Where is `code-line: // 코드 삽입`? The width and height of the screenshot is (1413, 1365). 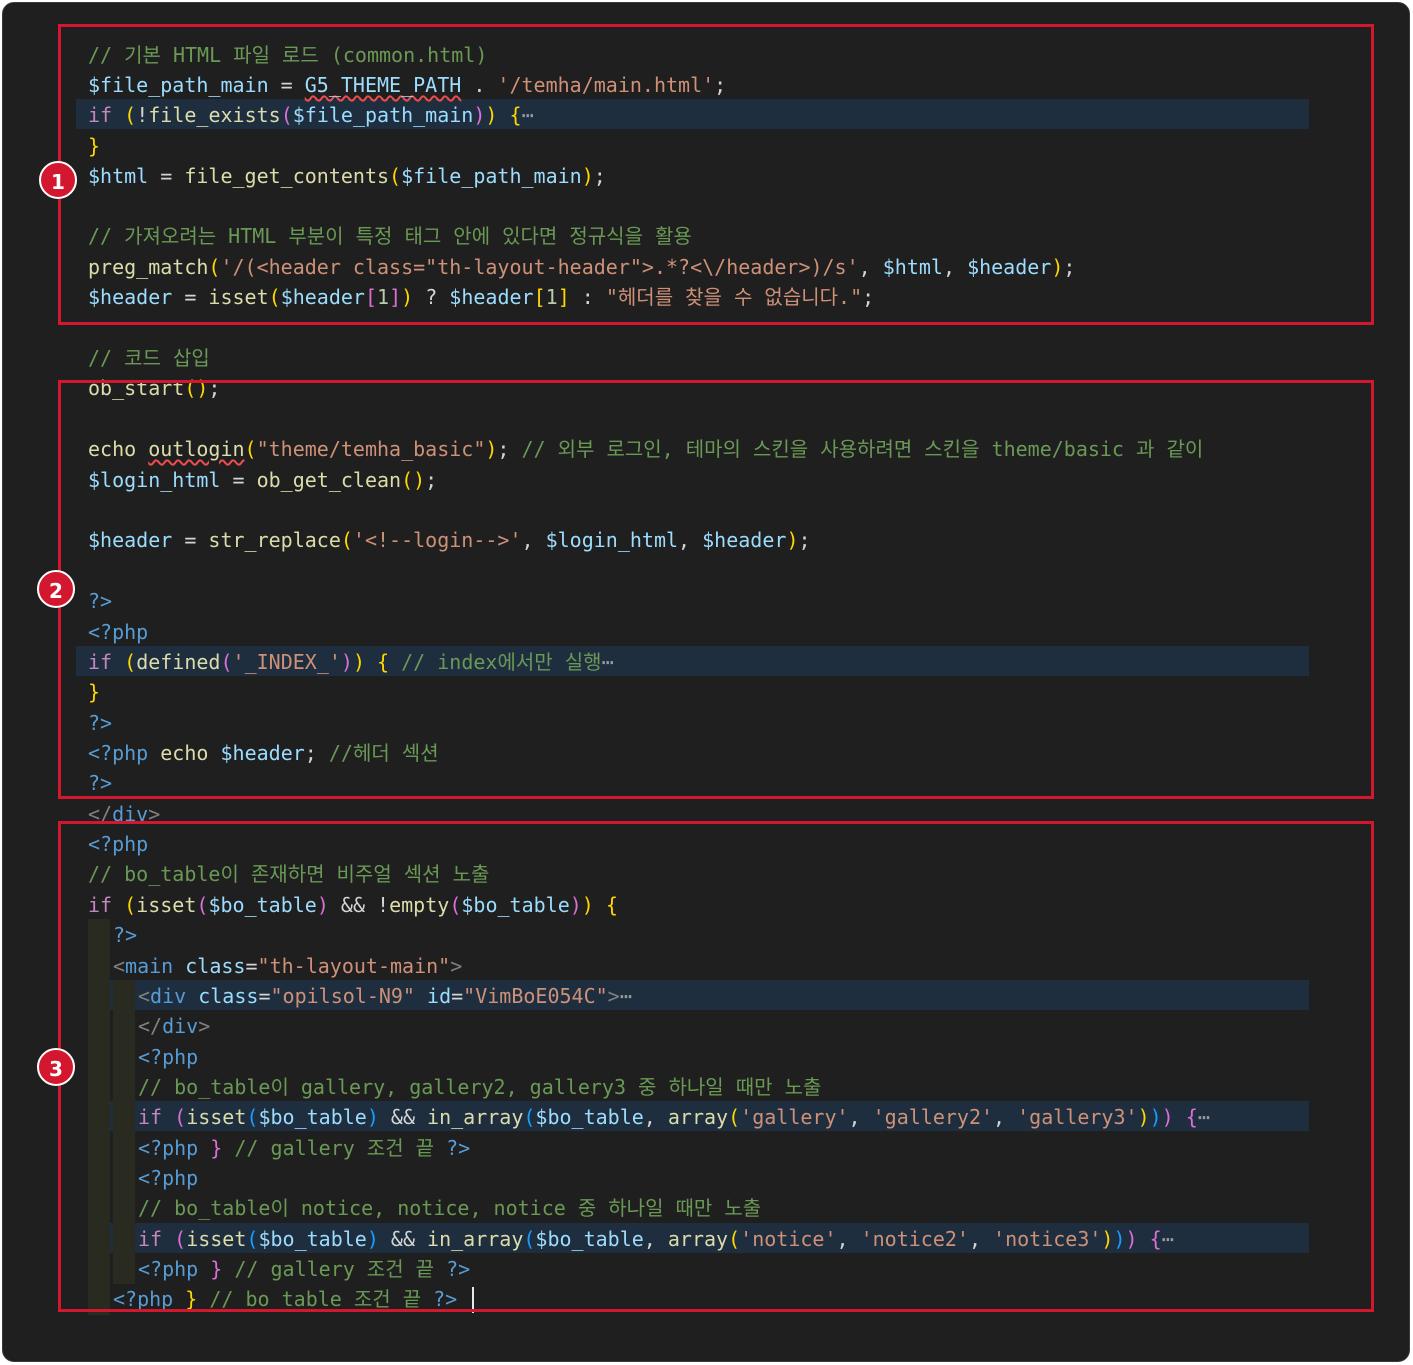
code-line: // 코드 삽입 is located at coordinates (149, 358).